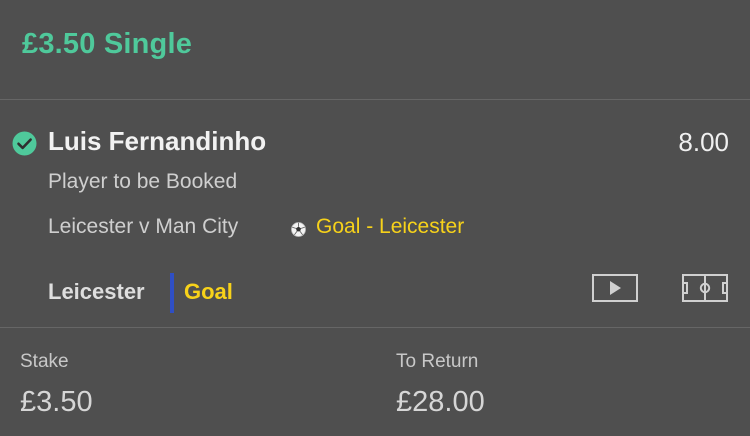 This screenshot has width=750, height=436. I want to click on selection-odds: 8.00, so click(703, 142).